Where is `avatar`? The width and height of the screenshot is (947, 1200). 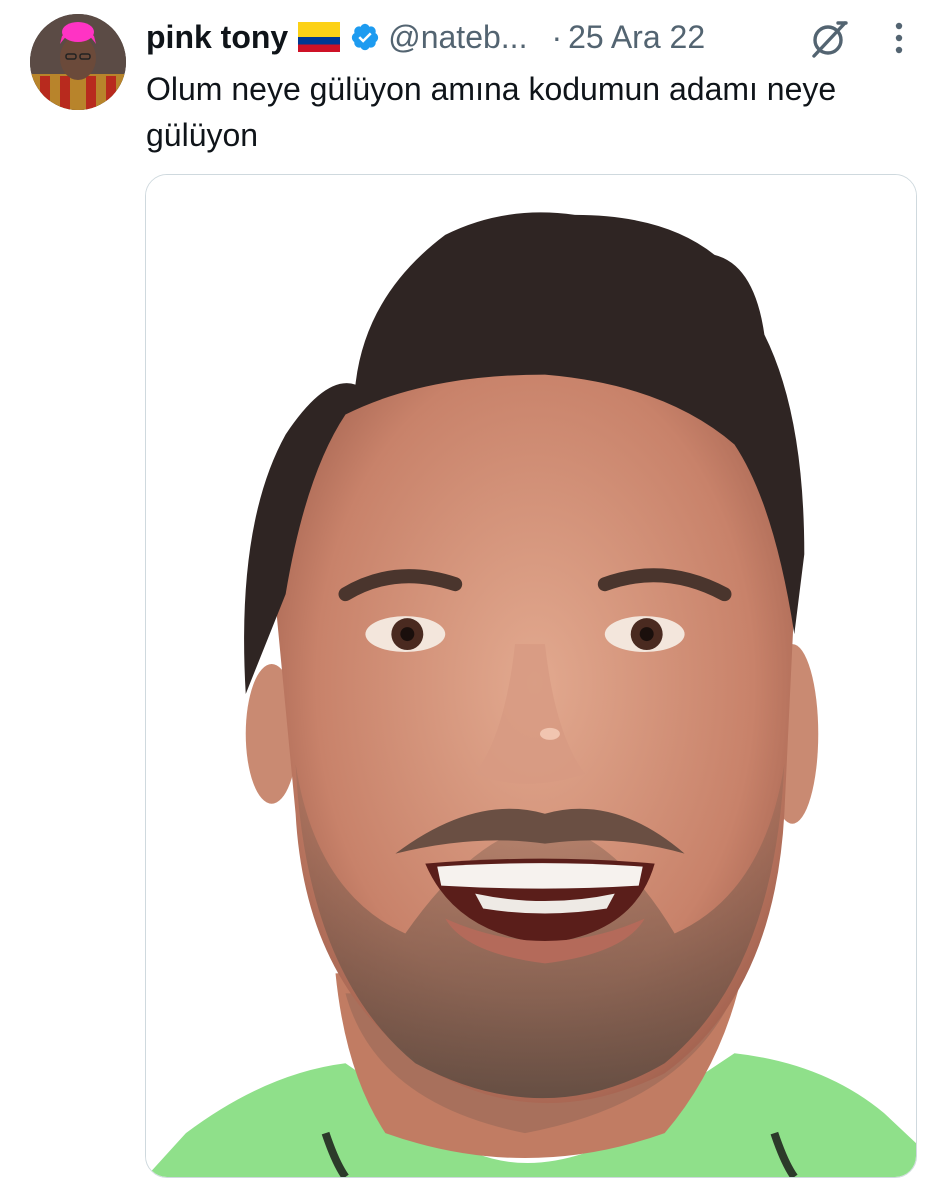
avatar is located at coordinates (78, 62).